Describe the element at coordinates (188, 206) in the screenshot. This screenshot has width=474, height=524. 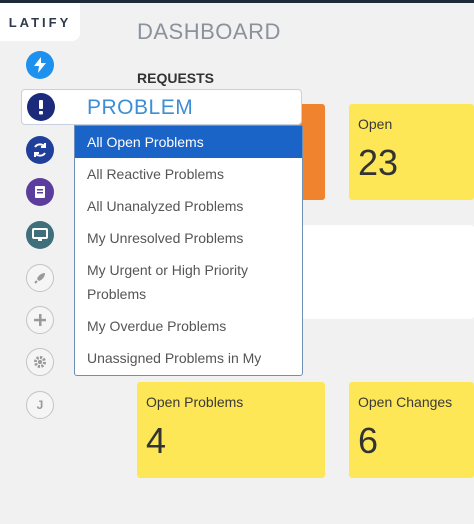
I see `menu-item-all-unanalyzed-problems: All Unanalyzed Problems` at that location.